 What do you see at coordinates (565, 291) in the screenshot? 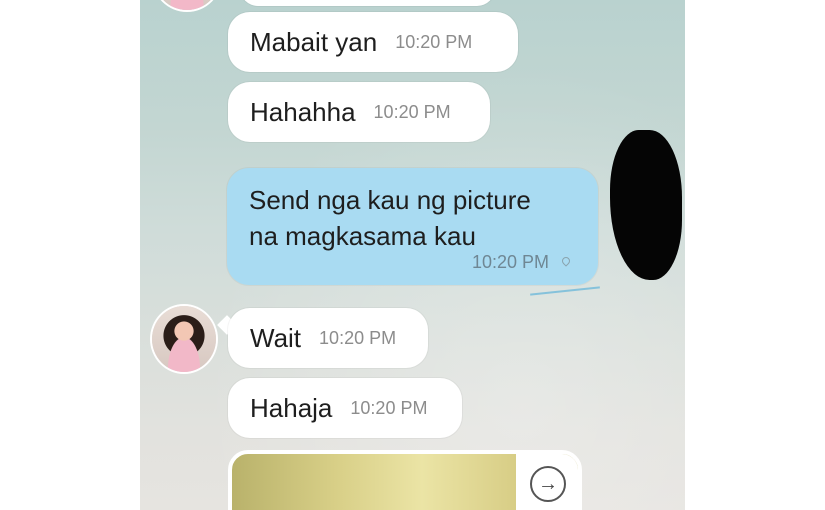
I see `background-doodle` at bounding box center [565, 291].